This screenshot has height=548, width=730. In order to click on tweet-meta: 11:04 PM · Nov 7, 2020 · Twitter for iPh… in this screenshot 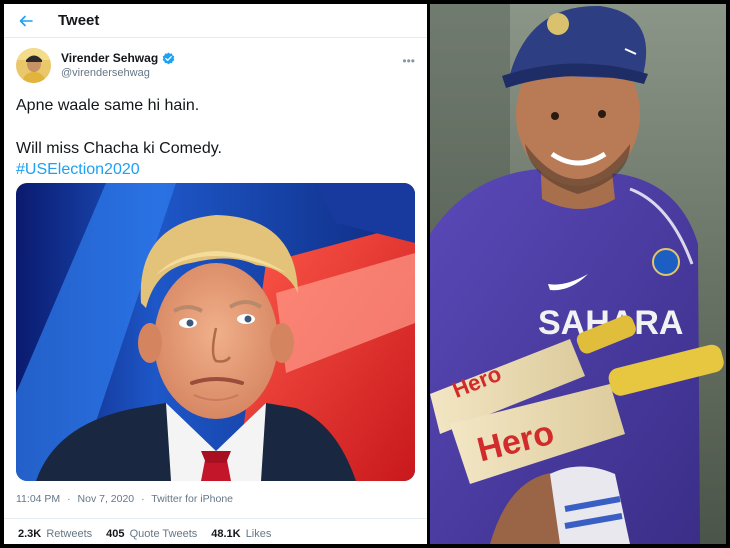, I will do `click(124, 499)`.